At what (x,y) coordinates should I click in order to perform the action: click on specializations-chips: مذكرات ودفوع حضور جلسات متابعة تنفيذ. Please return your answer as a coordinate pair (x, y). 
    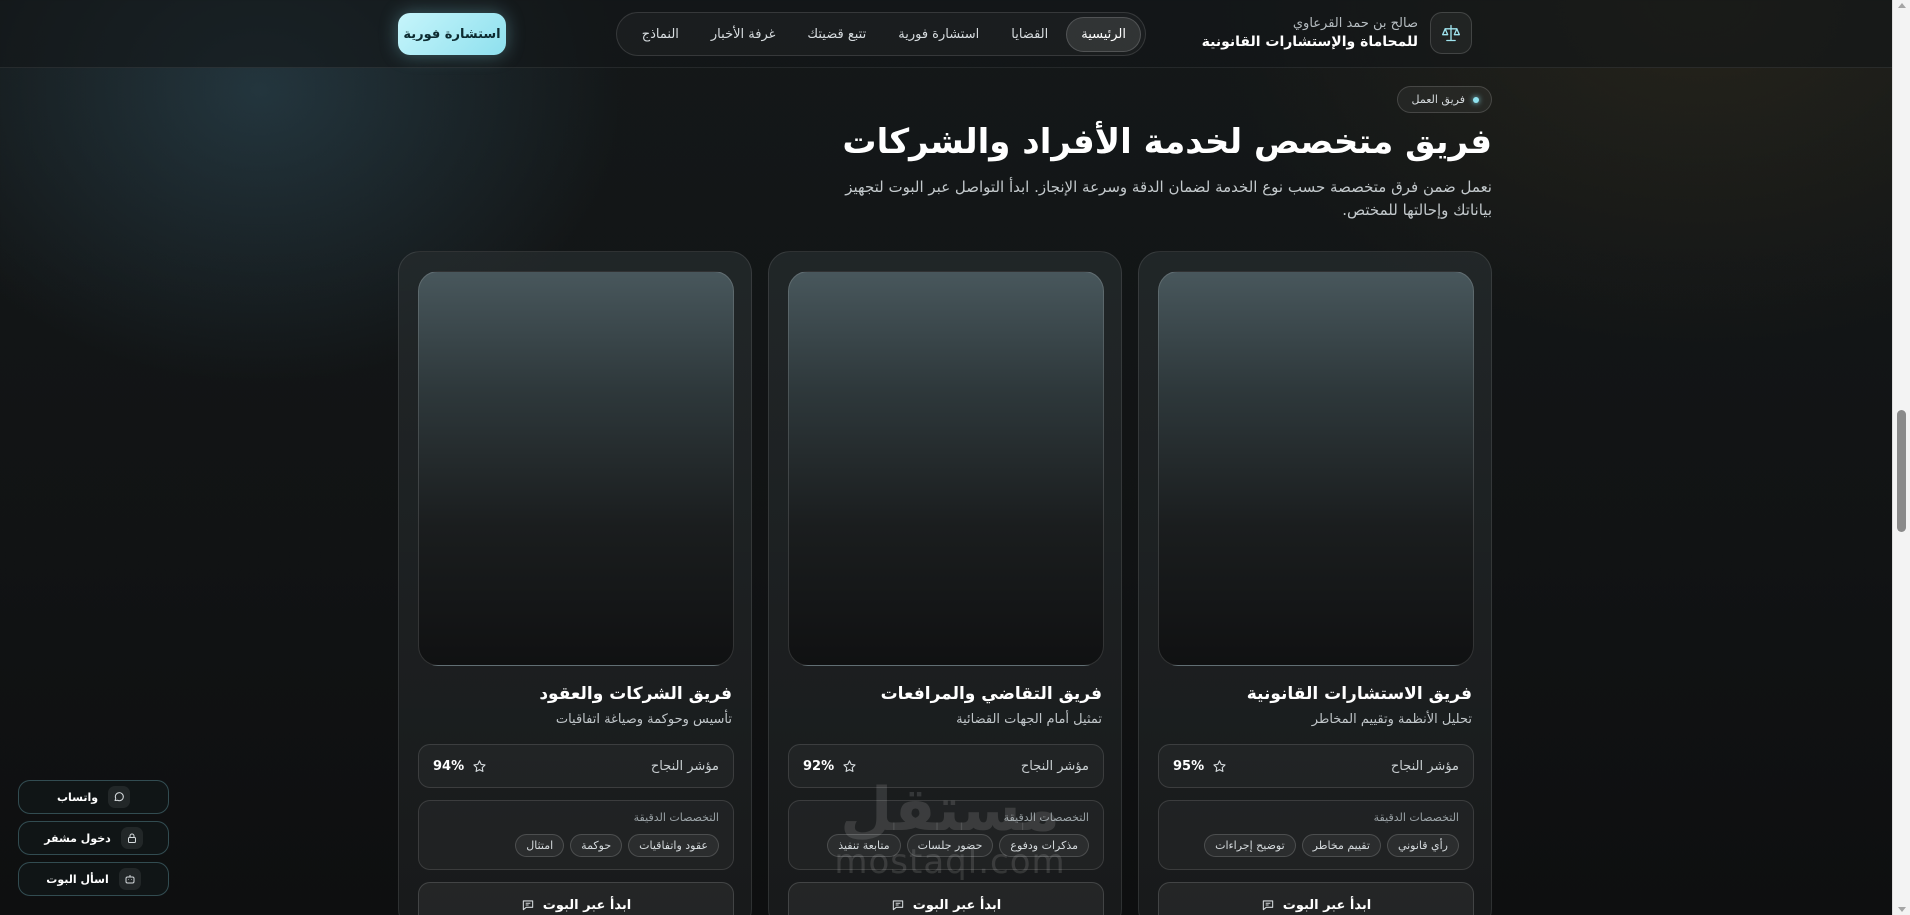
    Looking at the image, I should click on (946, 845).